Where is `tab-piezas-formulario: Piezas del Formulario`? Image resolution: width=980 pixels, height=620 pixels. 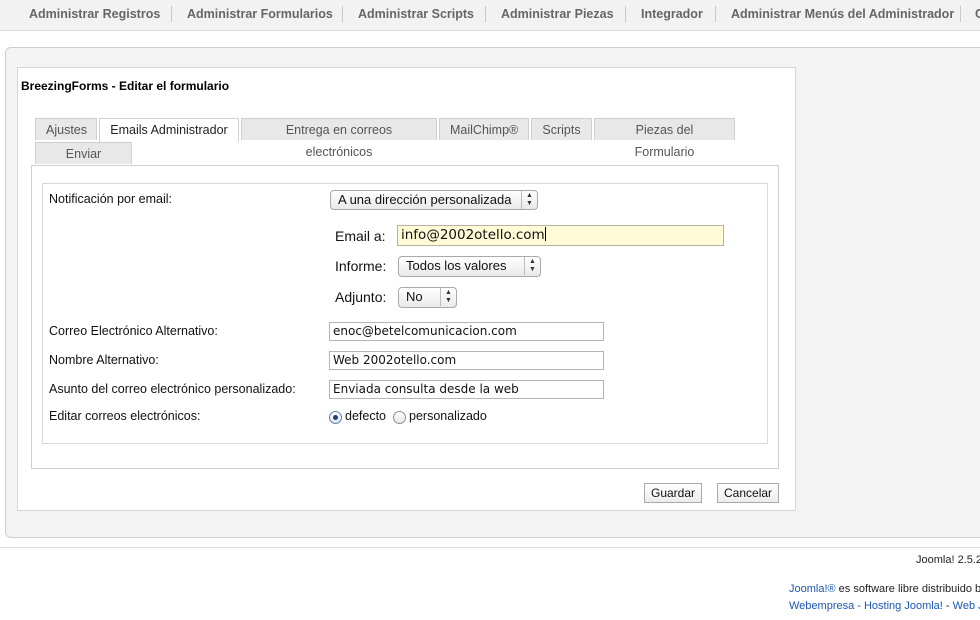 tab-piezas-formulario: Piezas del Formulario is located at coordinates (664, 138).